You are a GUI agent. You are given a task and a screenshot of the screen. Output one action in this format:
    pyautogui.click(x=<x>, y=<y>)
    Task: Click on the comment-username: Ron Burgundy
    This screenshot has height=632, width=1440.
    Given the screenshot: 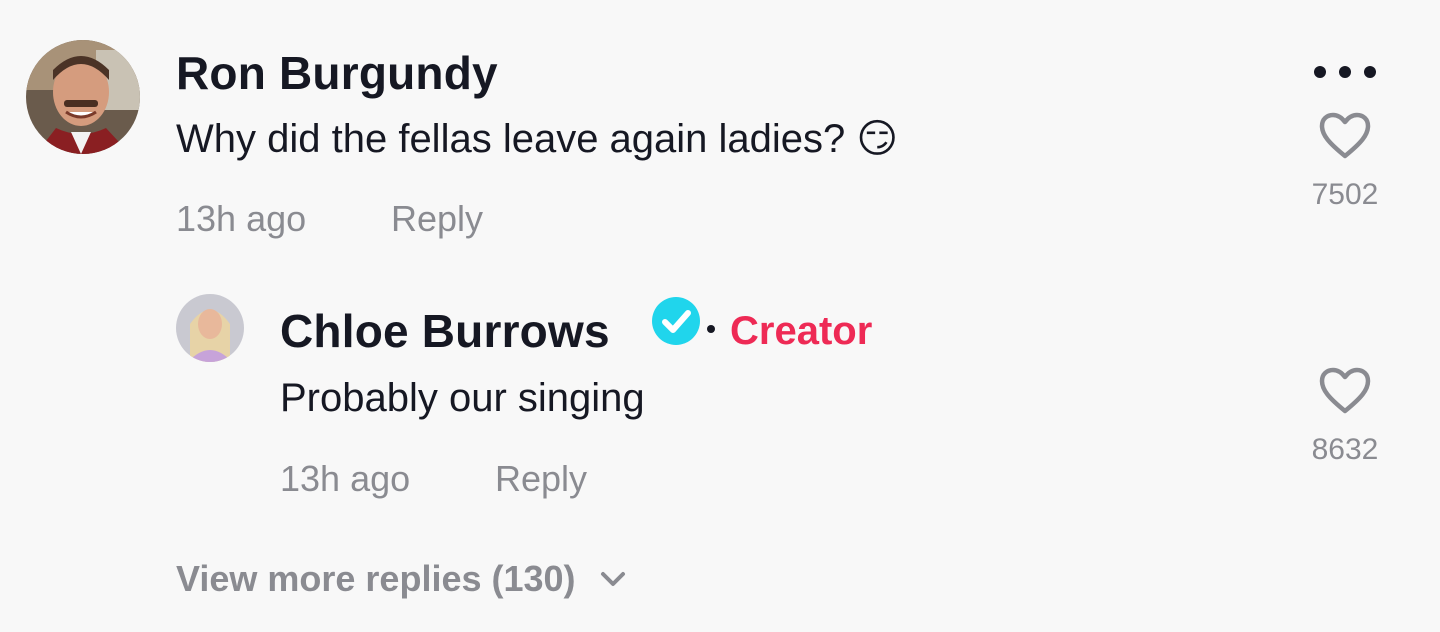 What is the action you would take?
    pyautogui.click(x=337, y=73)
    